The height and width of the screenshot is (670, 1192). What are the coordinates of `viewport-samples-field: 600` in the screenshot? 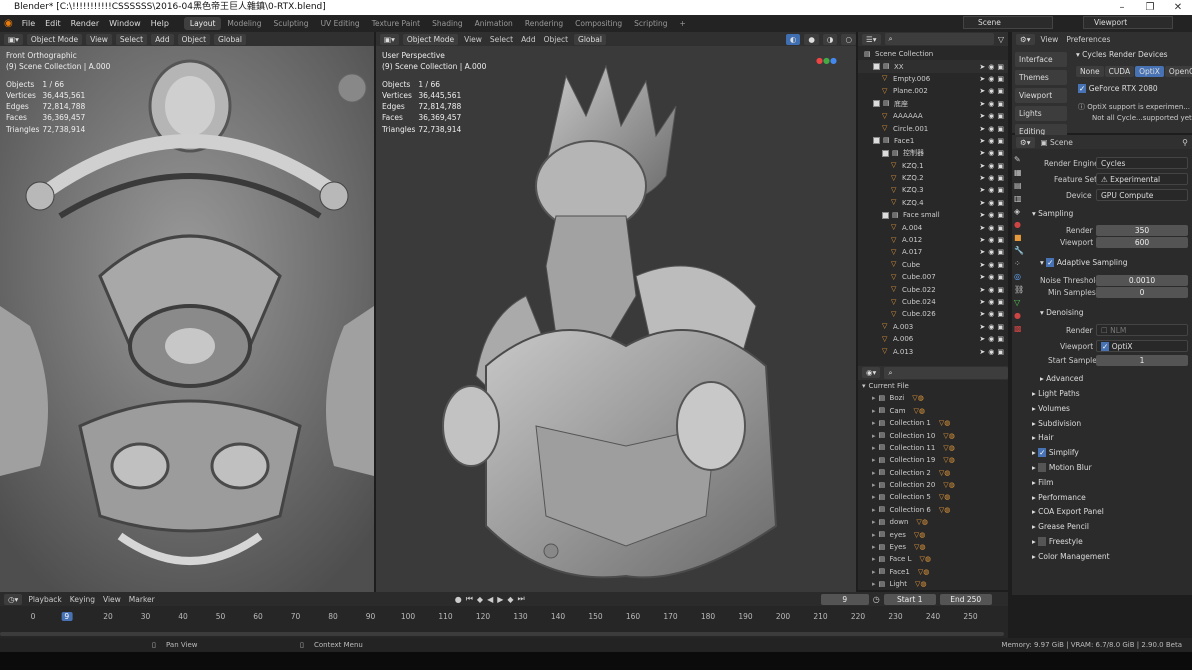 It's located at (1142, 242).